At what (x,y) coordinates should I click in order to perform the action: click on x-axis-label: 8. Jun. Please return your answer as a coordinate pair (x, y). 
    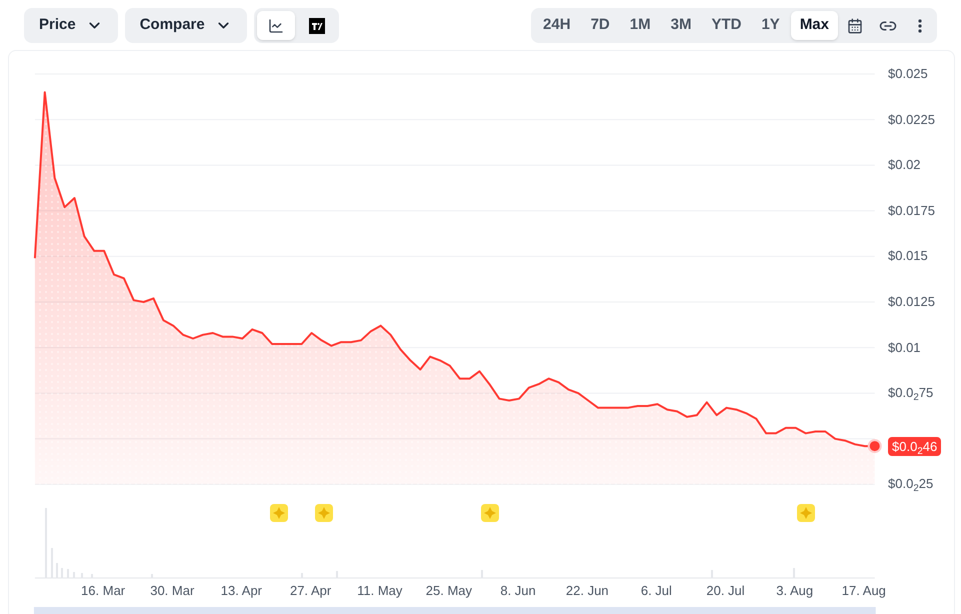
    Looking at the image, I should click on (518, 590).